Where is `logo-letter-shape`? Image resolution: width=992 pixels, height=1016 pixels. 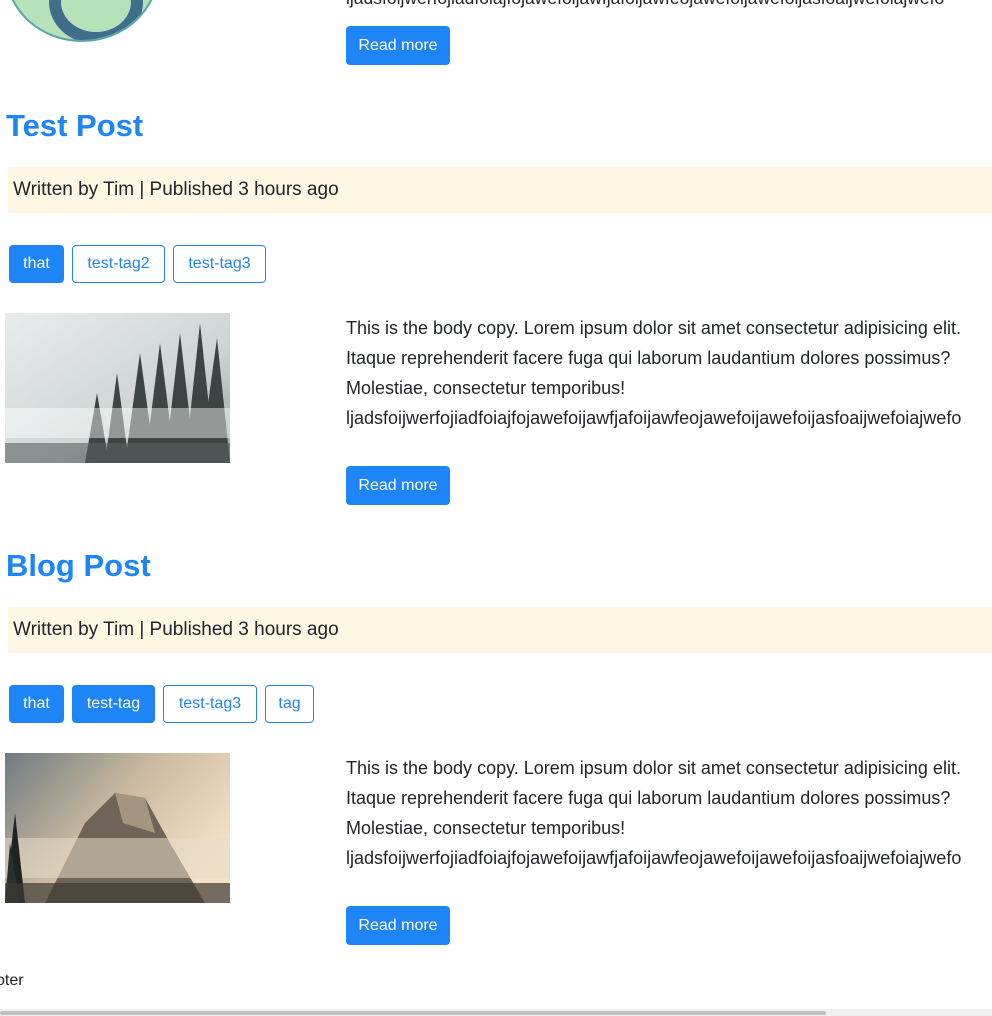
logo-letter-shape is located at coordinates (96, 20).